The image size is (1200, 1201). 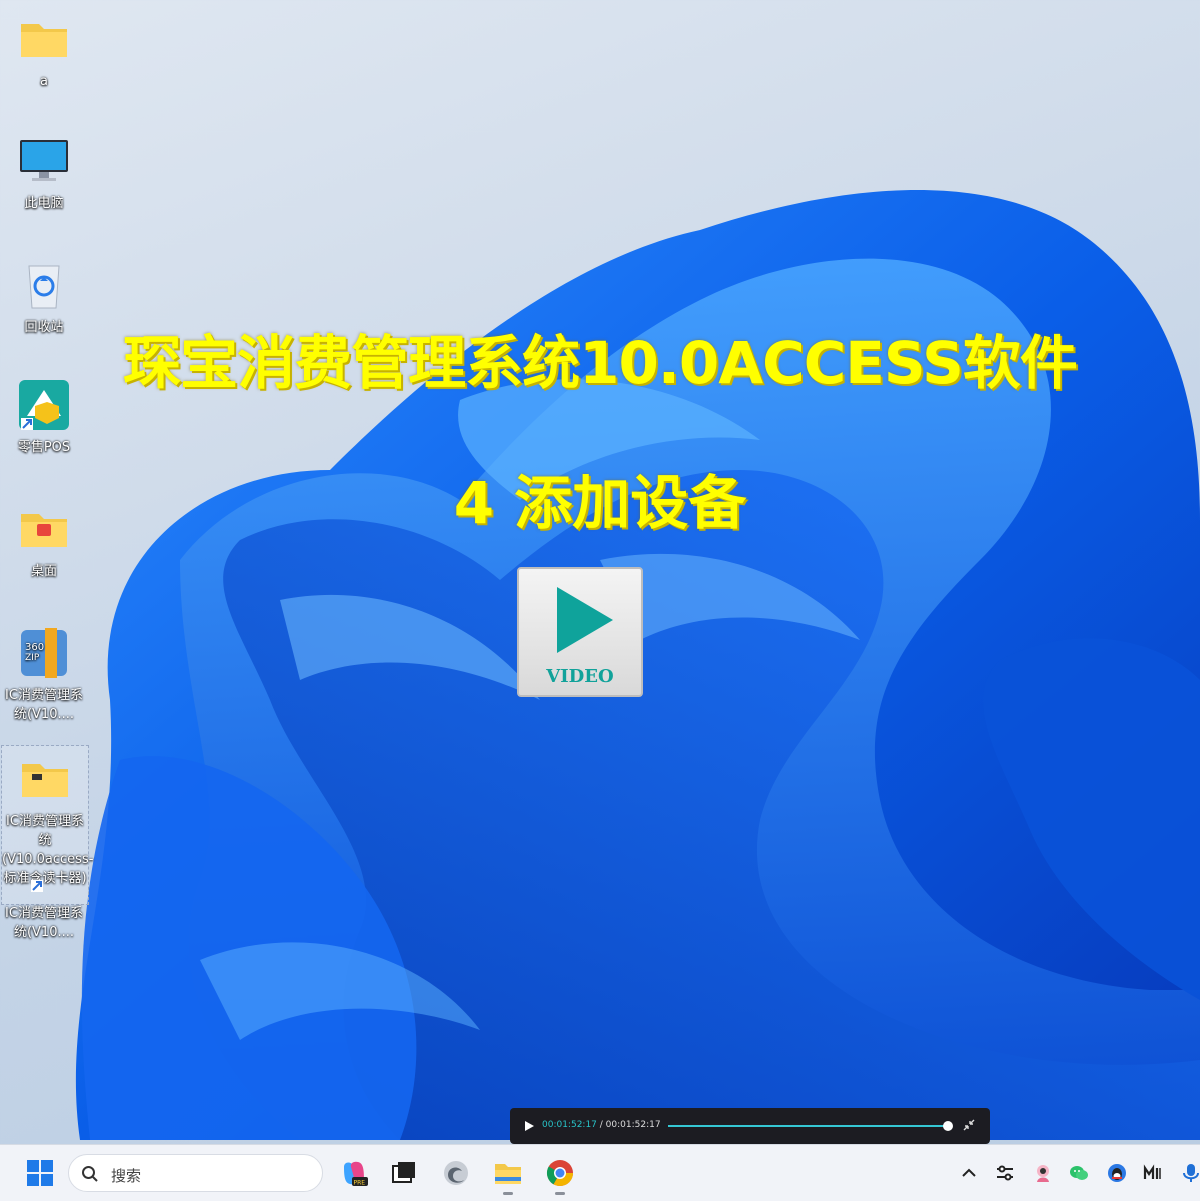 I want to click on zip-archive-icon: 360 ZIP, so click(x=44, y=653).